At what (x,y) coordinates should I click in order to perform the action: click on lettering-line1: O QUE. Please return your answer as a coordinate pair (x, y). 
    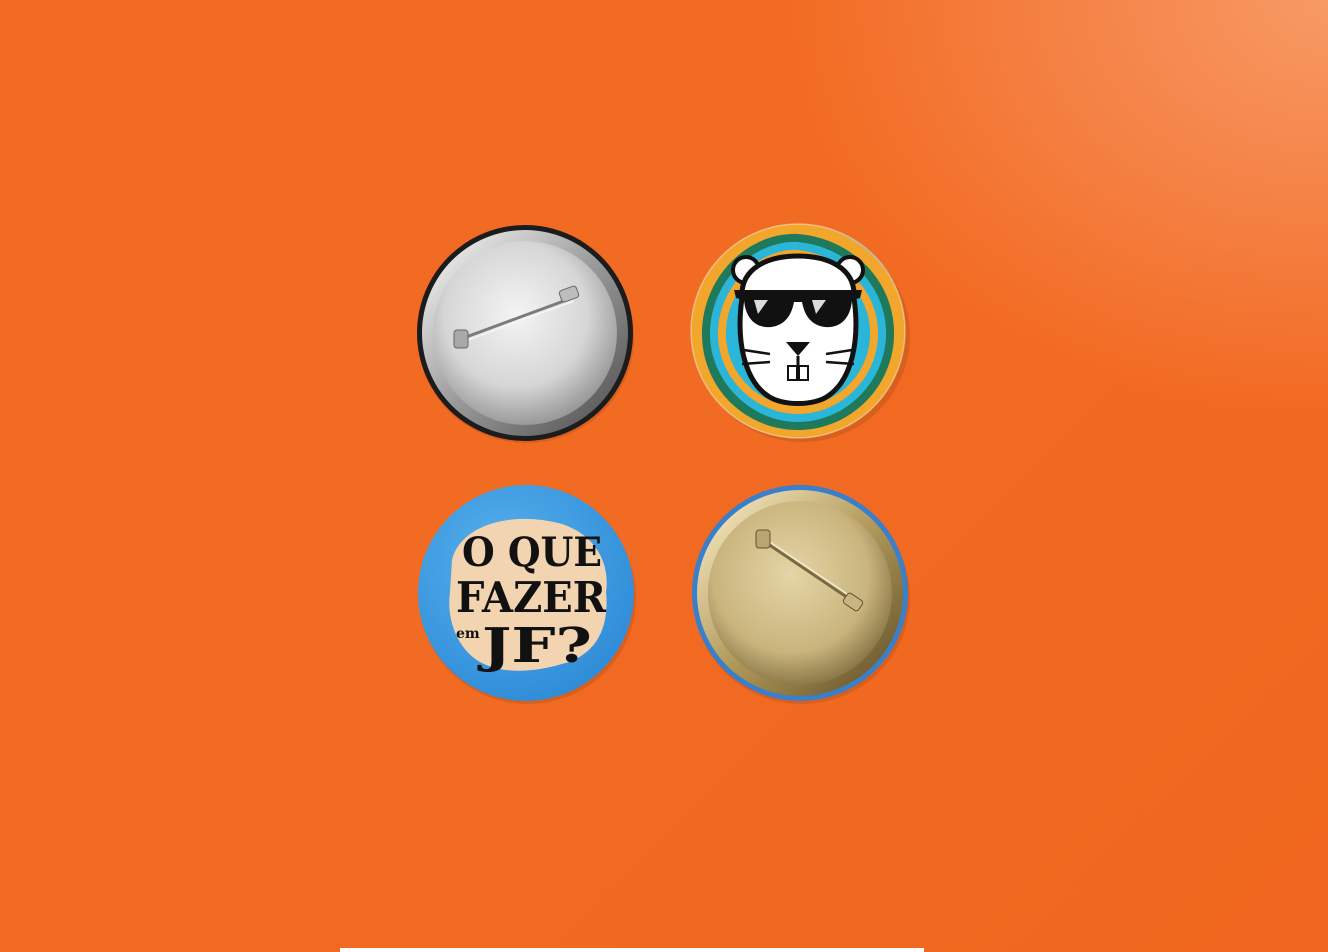
    Looking at the image, I should click on (532, 552).